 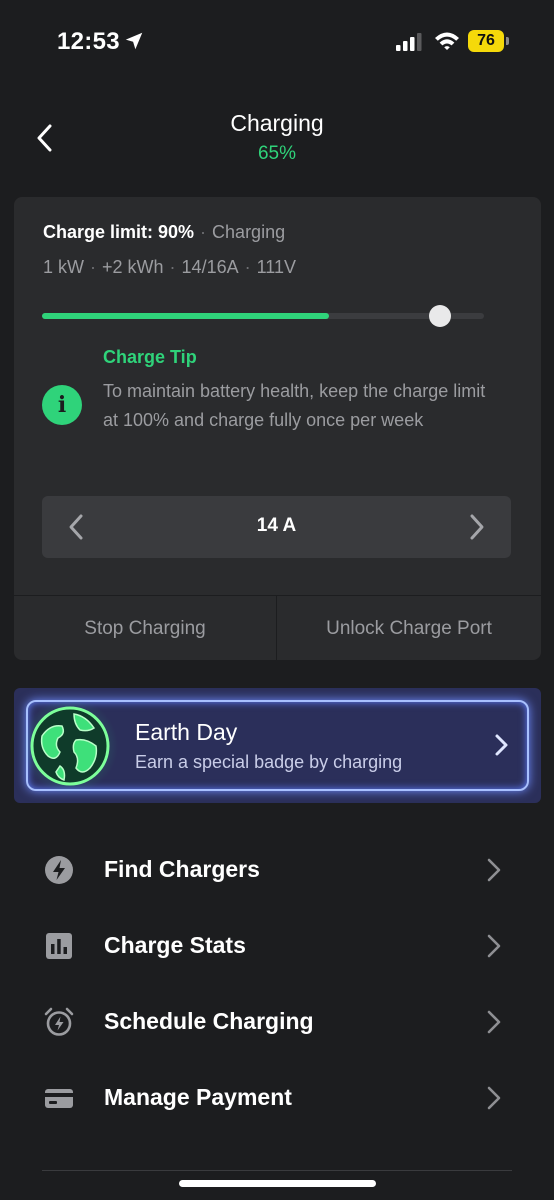 What do you see at coordinates (476, 527) in the screenshot?
I see `increase-amps-button` at bounding box center [476, 527].